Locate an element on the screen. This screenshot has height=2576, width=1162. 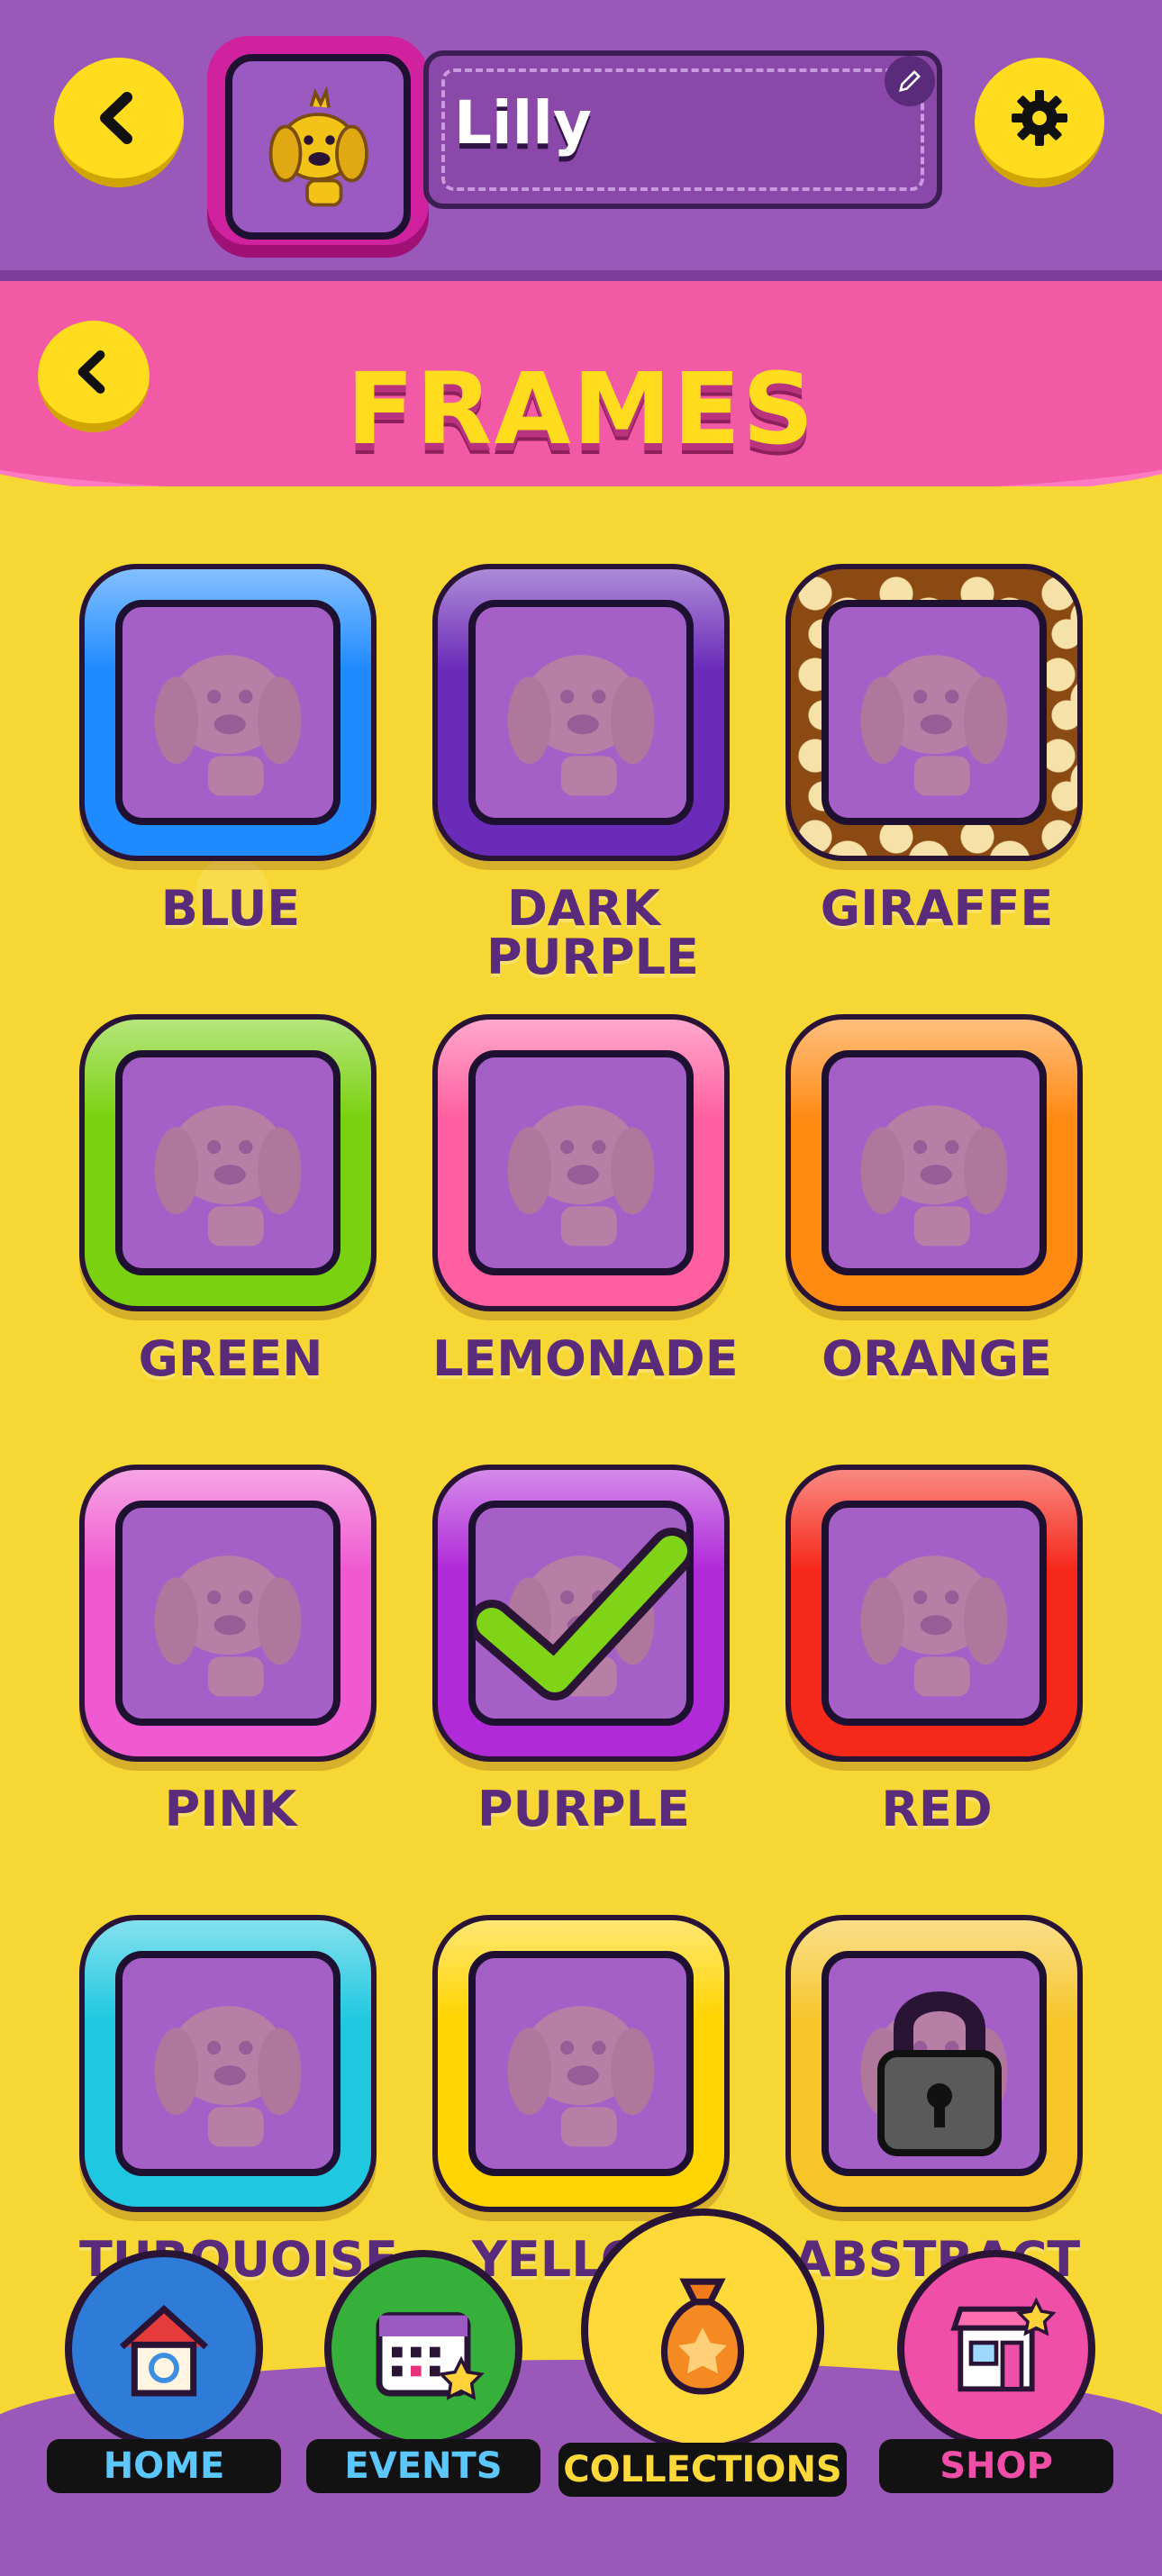
frame-label: PURPLE is located at coordinates (583, 1809).